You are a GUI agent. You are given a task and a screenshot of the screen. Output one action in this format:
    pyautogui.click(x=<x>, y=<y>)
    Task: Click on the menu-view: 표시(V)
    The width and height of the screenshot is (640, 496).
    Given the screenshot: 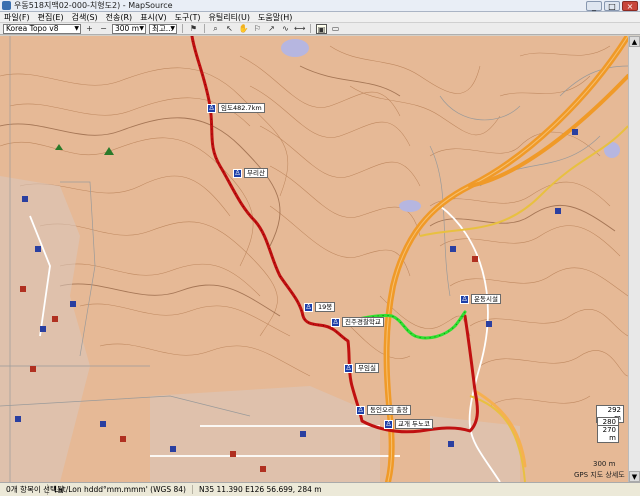 What is the action you would take?
    pyautogui.click(x=153, y=17)
    